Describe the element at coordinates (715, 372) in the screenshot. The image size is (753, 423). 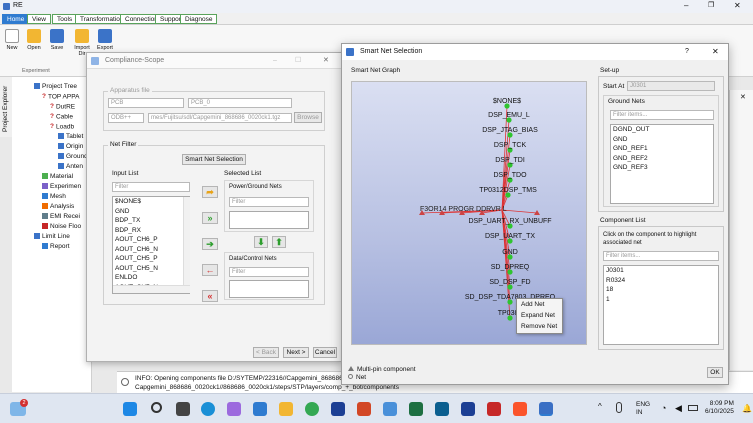
I see `ok-button: OK` at that location.